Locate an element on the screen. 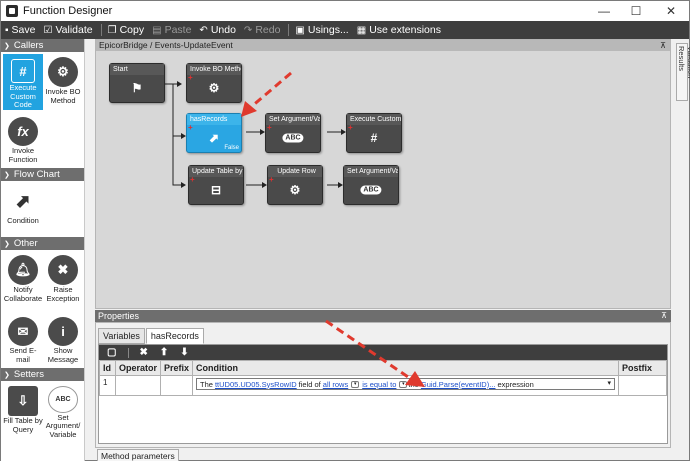 This screenshot has height=461, width=690. node-update-row: Update Row + ⚙ is located at coordinates (295, 185).